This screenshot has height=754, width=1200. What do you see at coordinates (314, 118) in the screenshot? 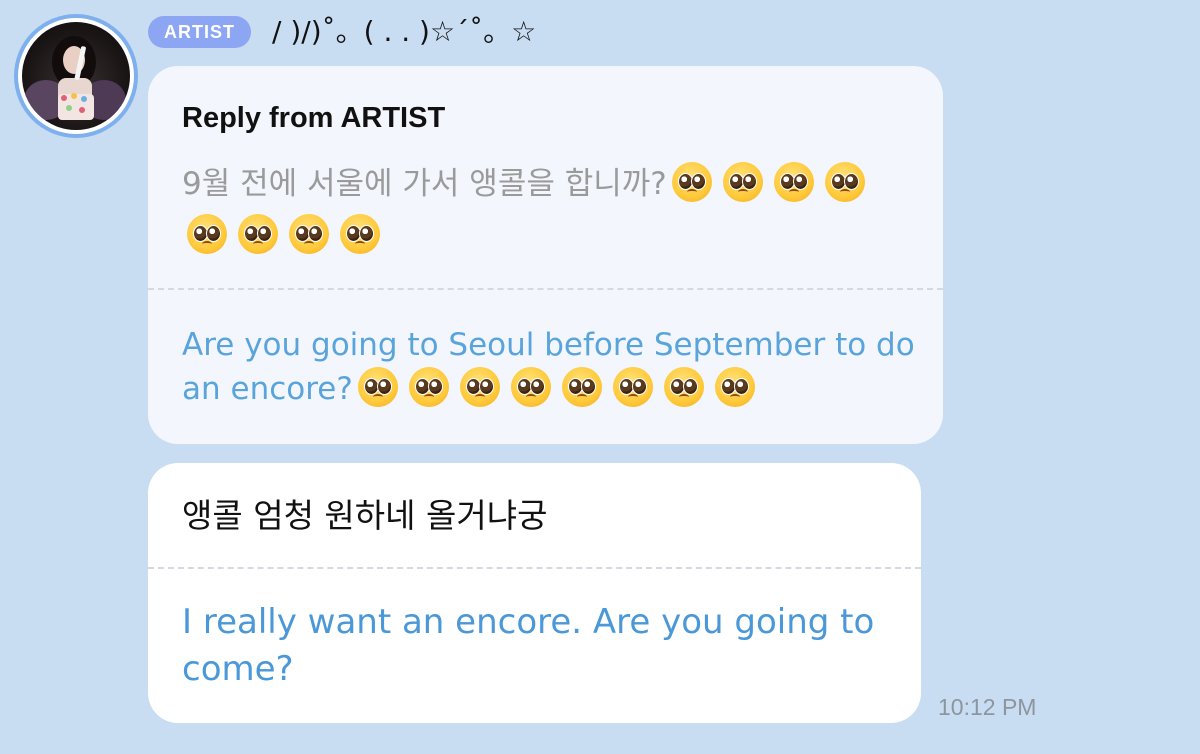
I see `reply-title: Reply from ARTIST` at bounding box center [314, 118].